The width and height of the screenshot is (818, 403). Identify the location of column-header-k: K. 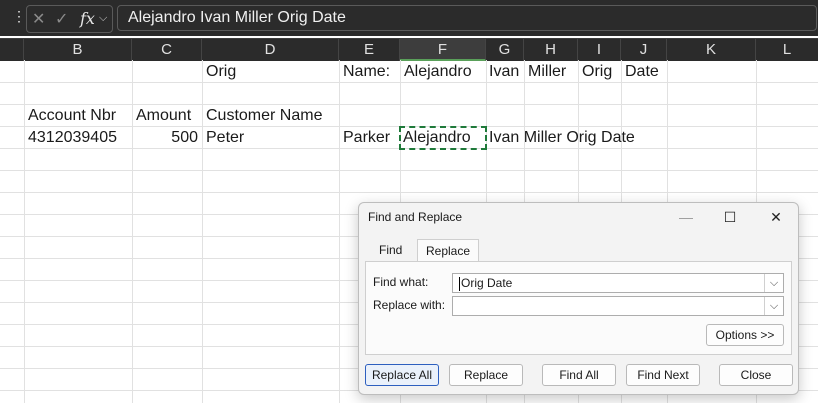
(711, 50).